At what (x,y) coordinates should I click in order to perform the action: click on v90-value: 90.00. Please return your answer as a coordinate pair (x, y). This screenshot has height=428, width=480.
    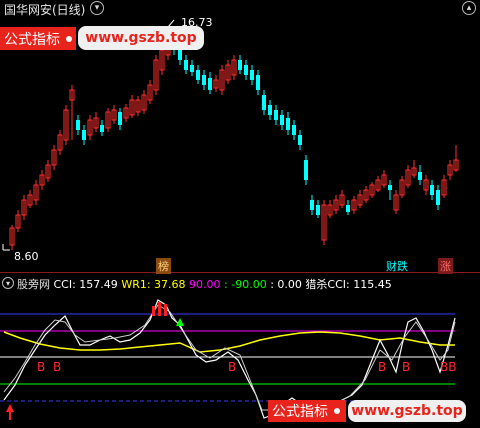
    Looking at the image, I should click on (205, 284).